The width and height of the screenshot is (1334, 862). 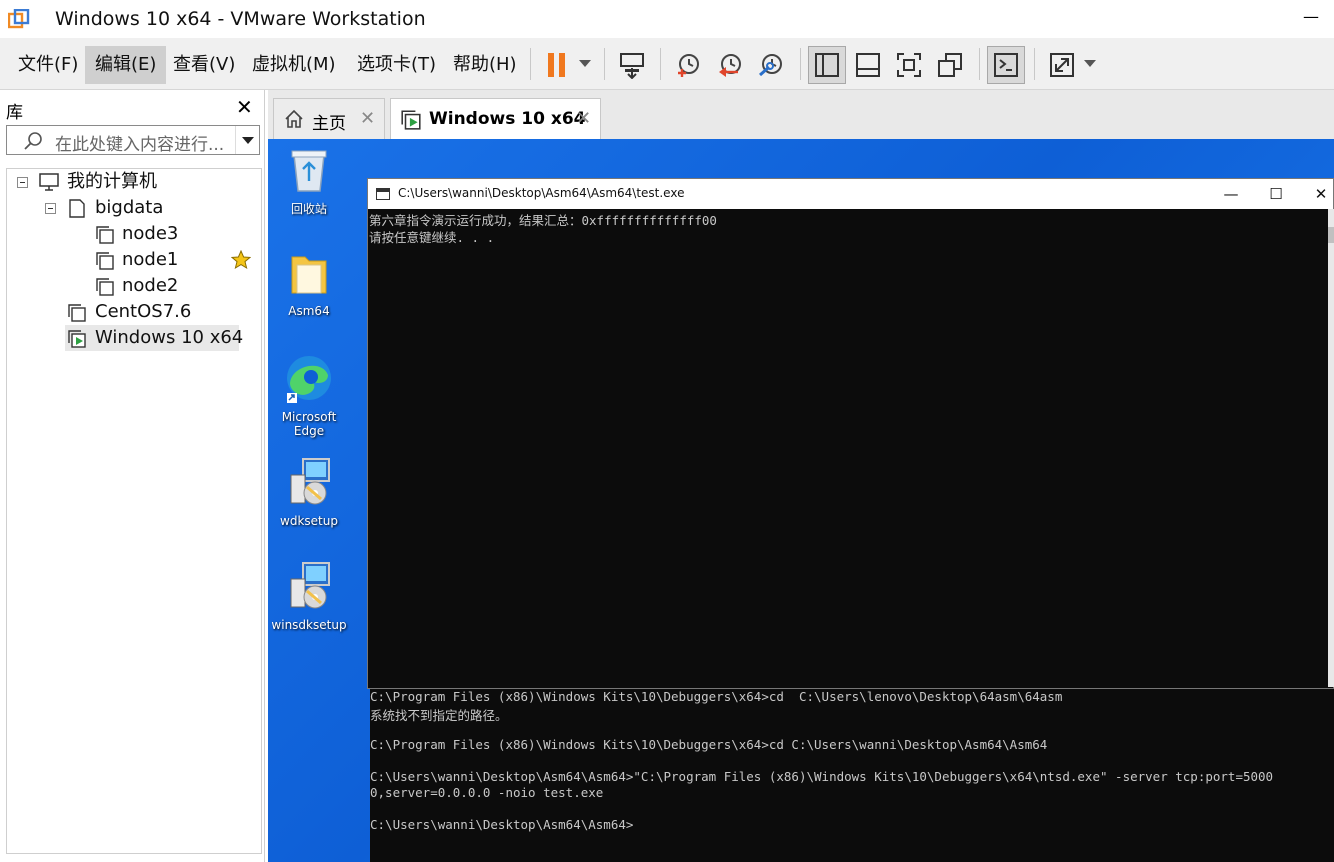 I want to click on stretch-guest-icon, so click(x=1062, y=65).